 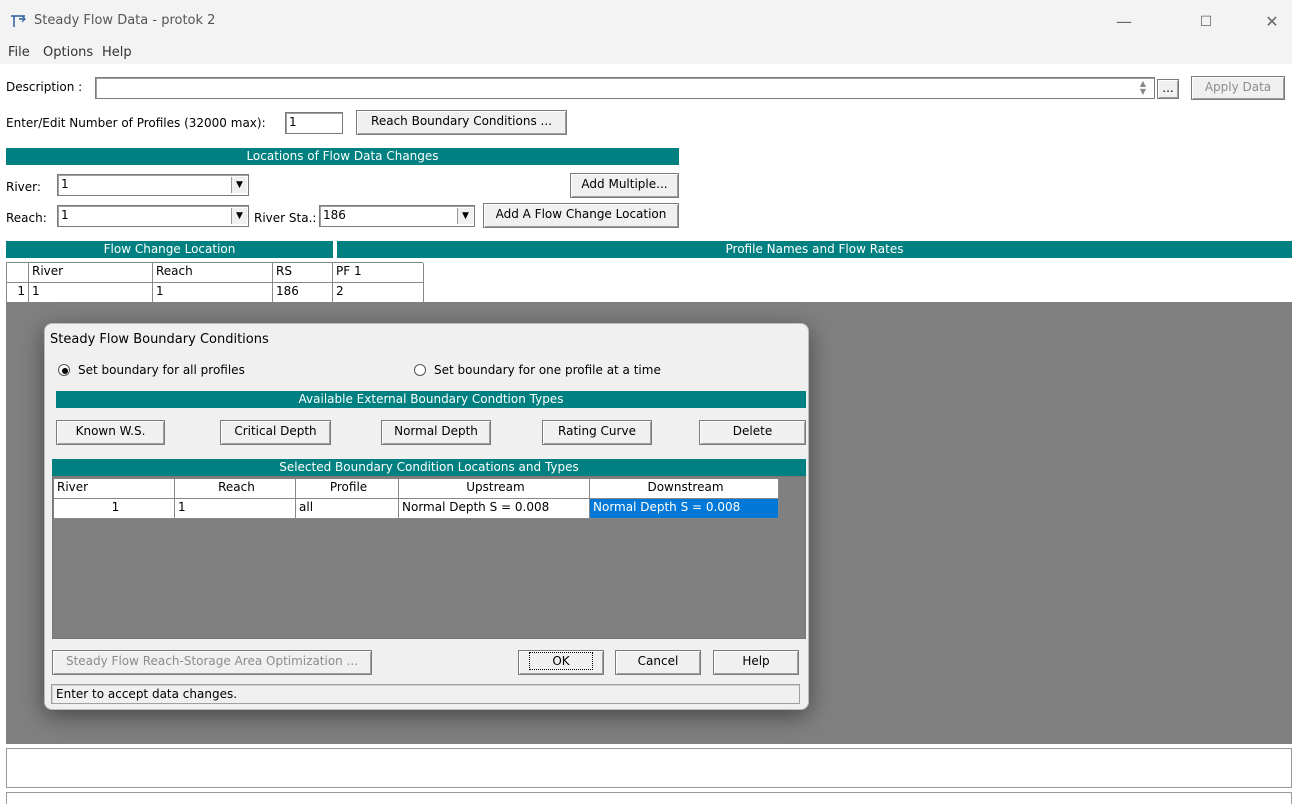 I want to click on river-label: River:, so click(x=23, y=187).